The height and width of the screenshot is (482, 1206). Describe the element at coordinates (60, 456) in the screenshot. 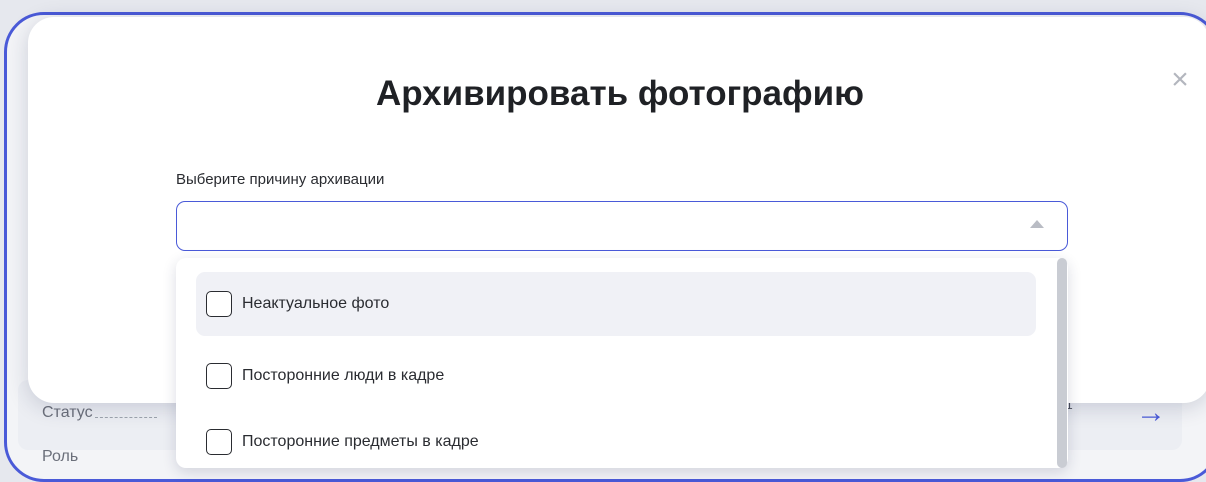

I see `background-role-label: Роль` at that location.